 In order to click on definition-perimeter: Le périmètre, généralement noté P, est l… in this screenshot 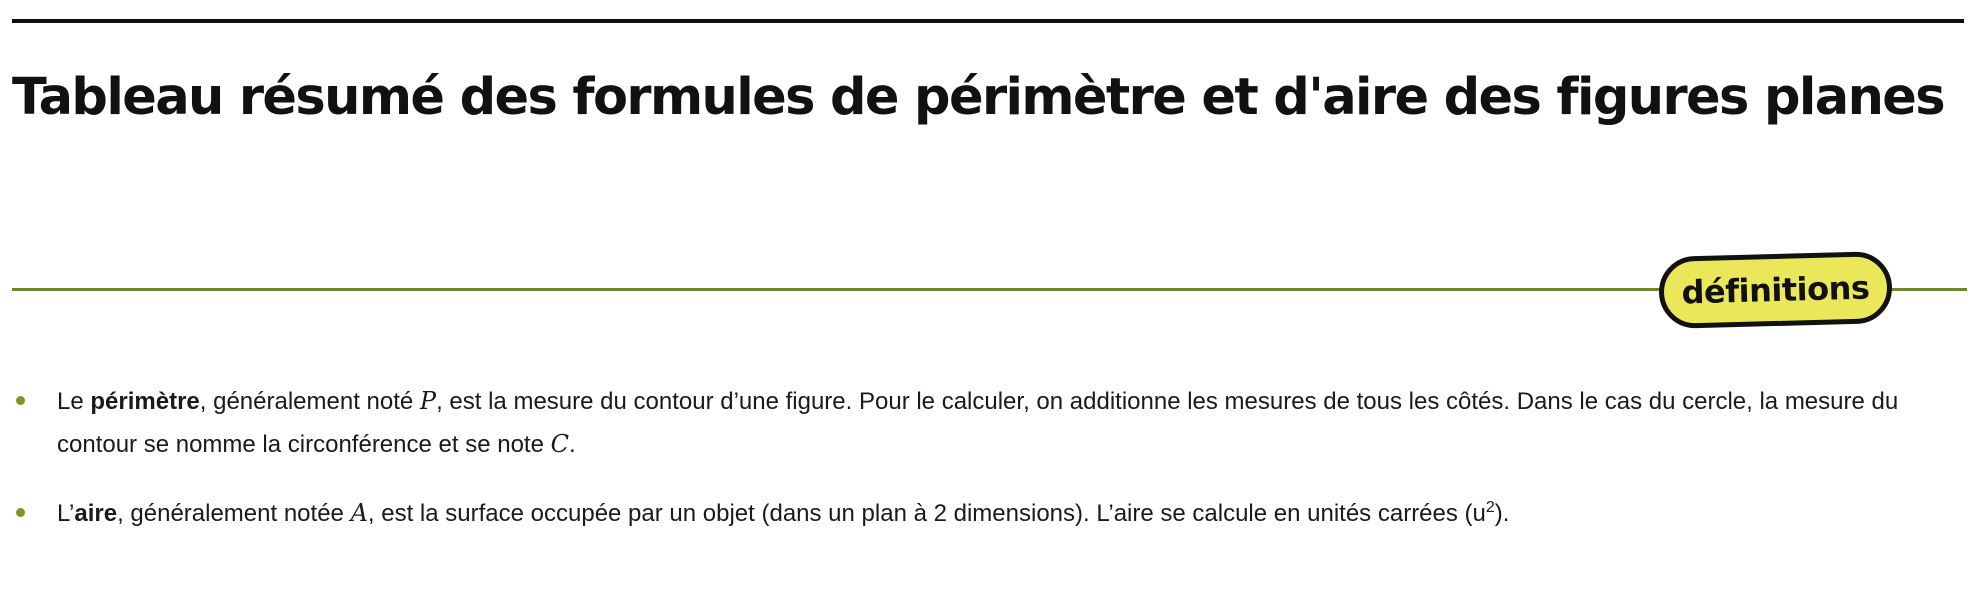, I will do `click(992, 423)`.